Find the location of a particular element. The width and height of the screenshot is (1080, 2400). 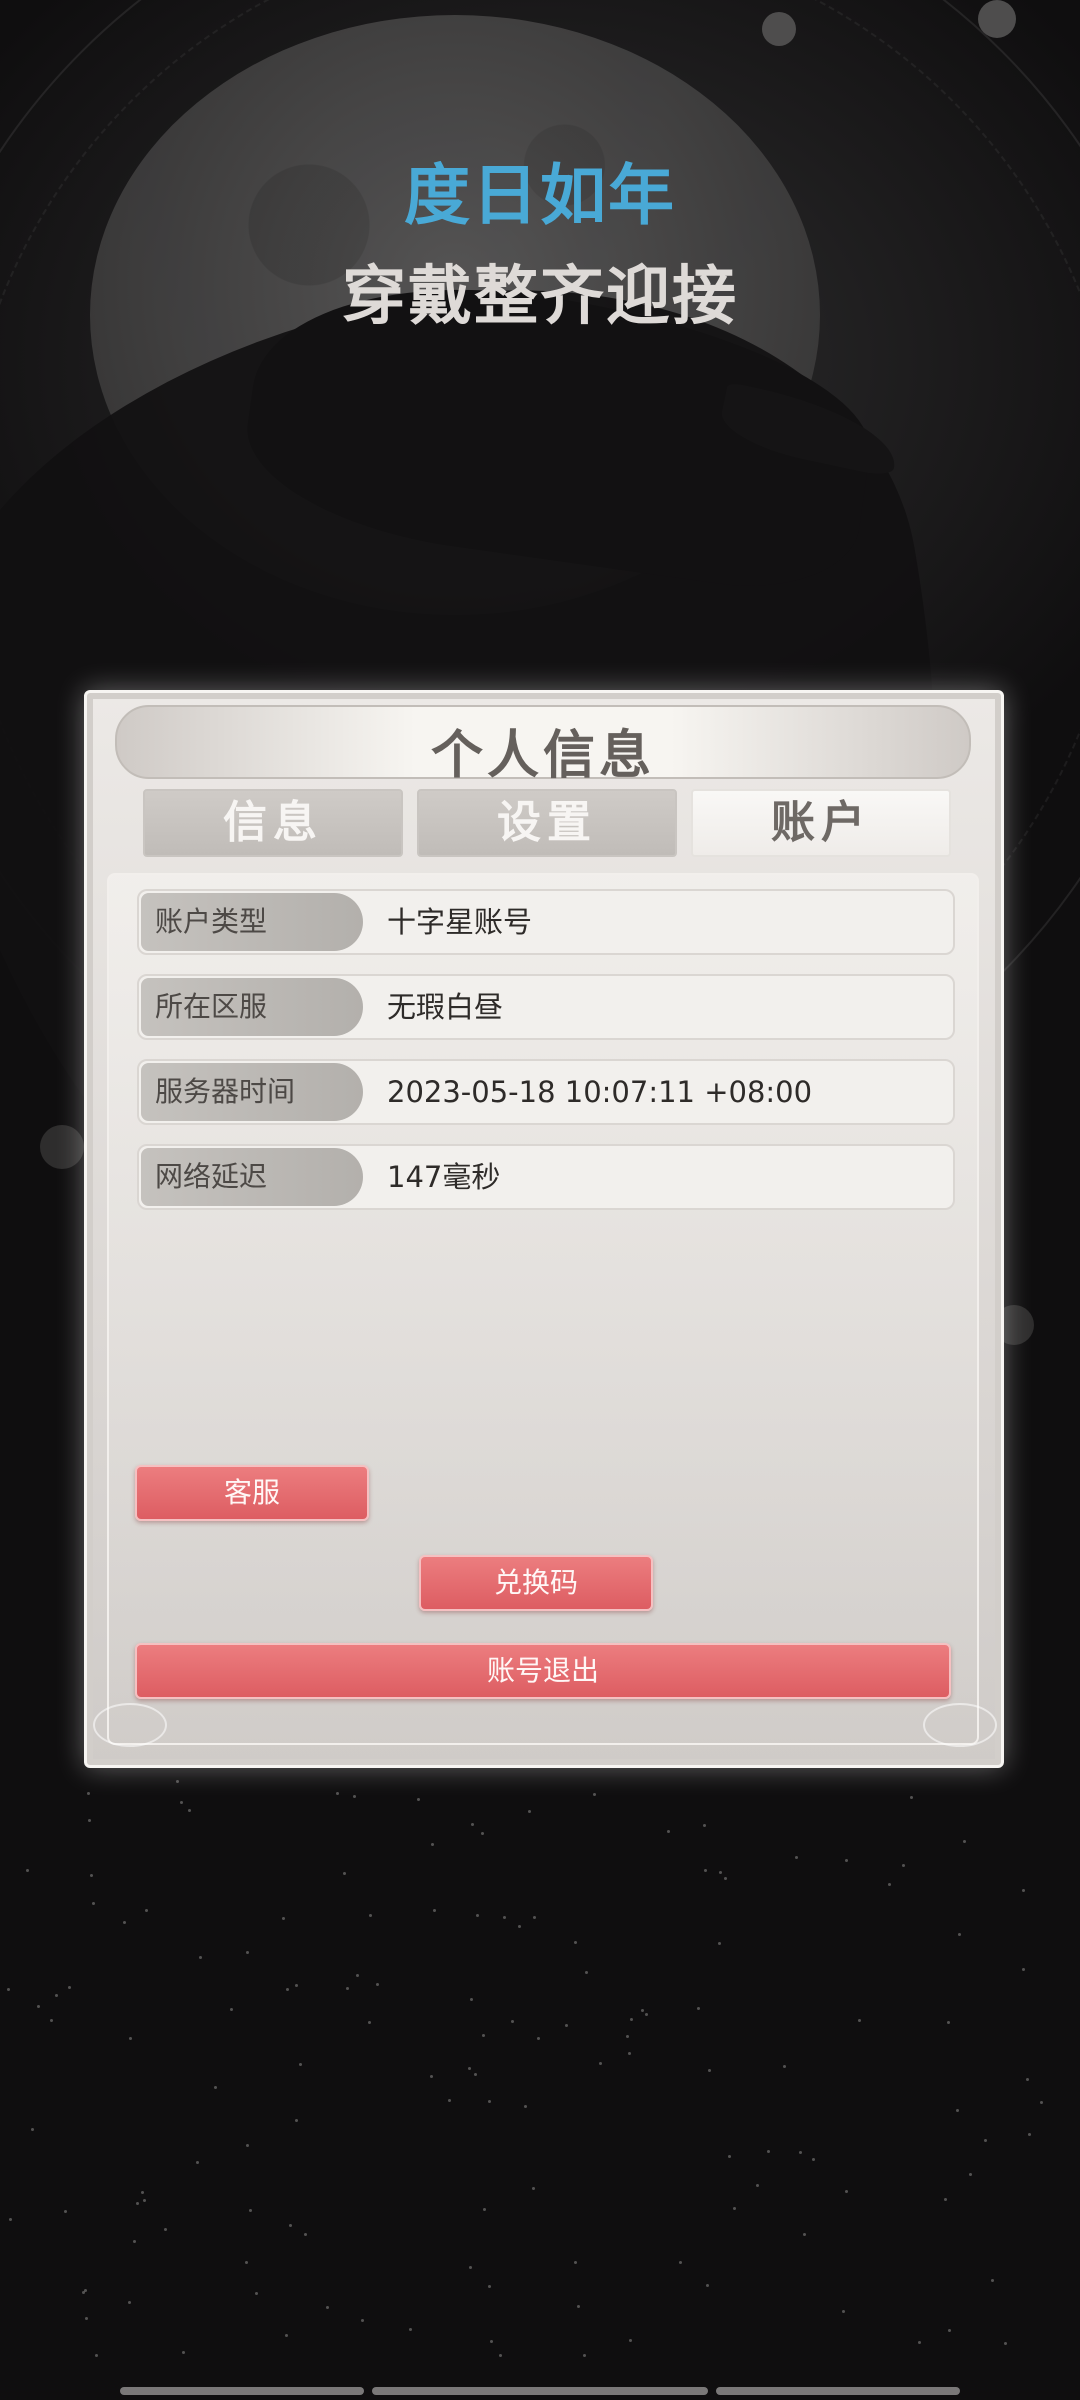

logout-button: 账号退出 is located at coordinates (543, 1671).